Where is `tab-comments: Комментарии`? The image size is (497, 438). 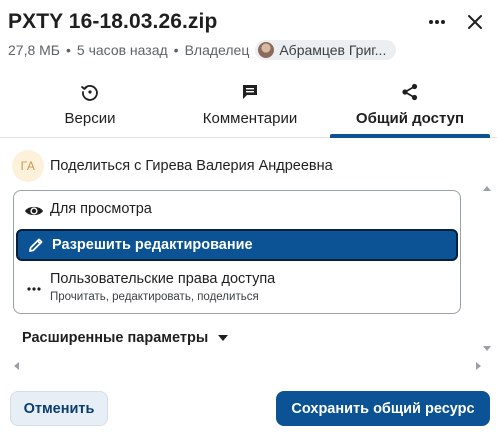
tab-comments: Комментарии is located at coordinates (250, 107).